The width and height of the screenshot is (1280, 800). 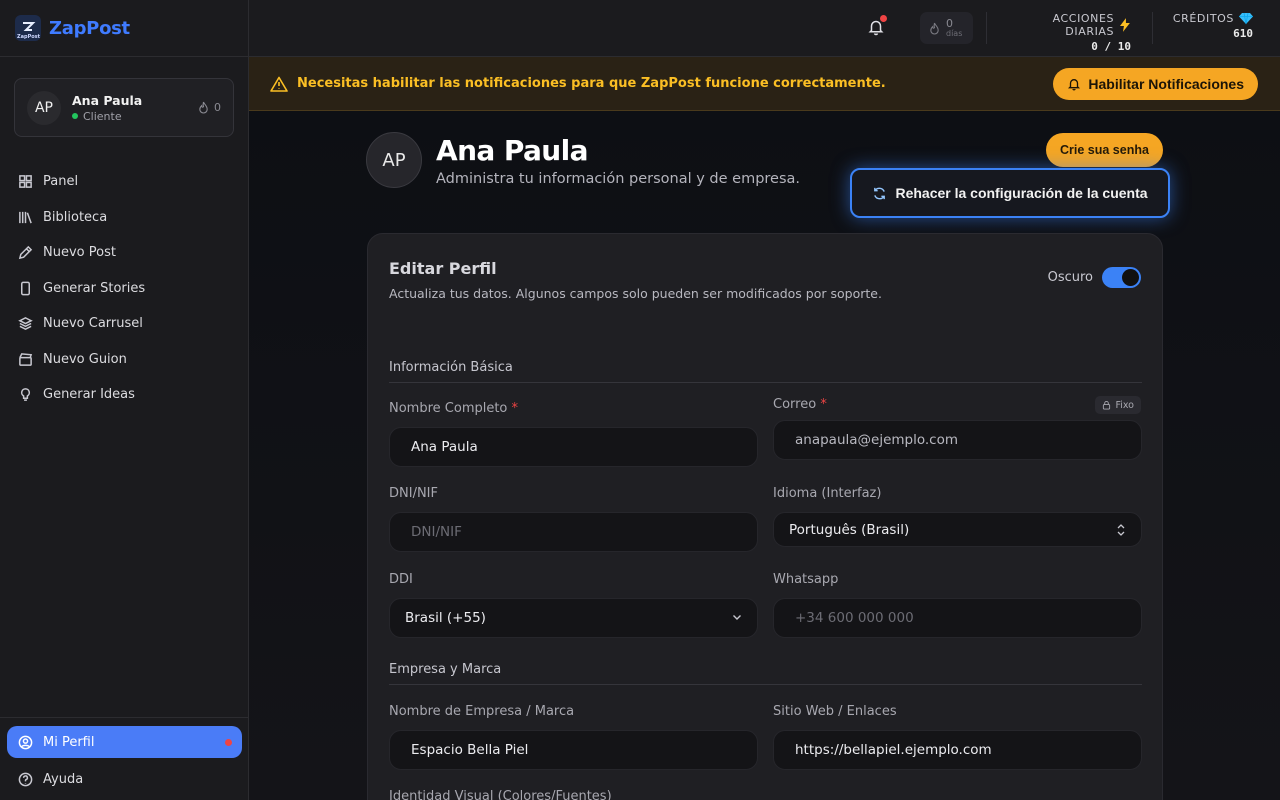 What do you see at coordinates (75, 217) in the screenshot?
I see `nav-item-label: Biblioteca` at bounding box center [75, 217].